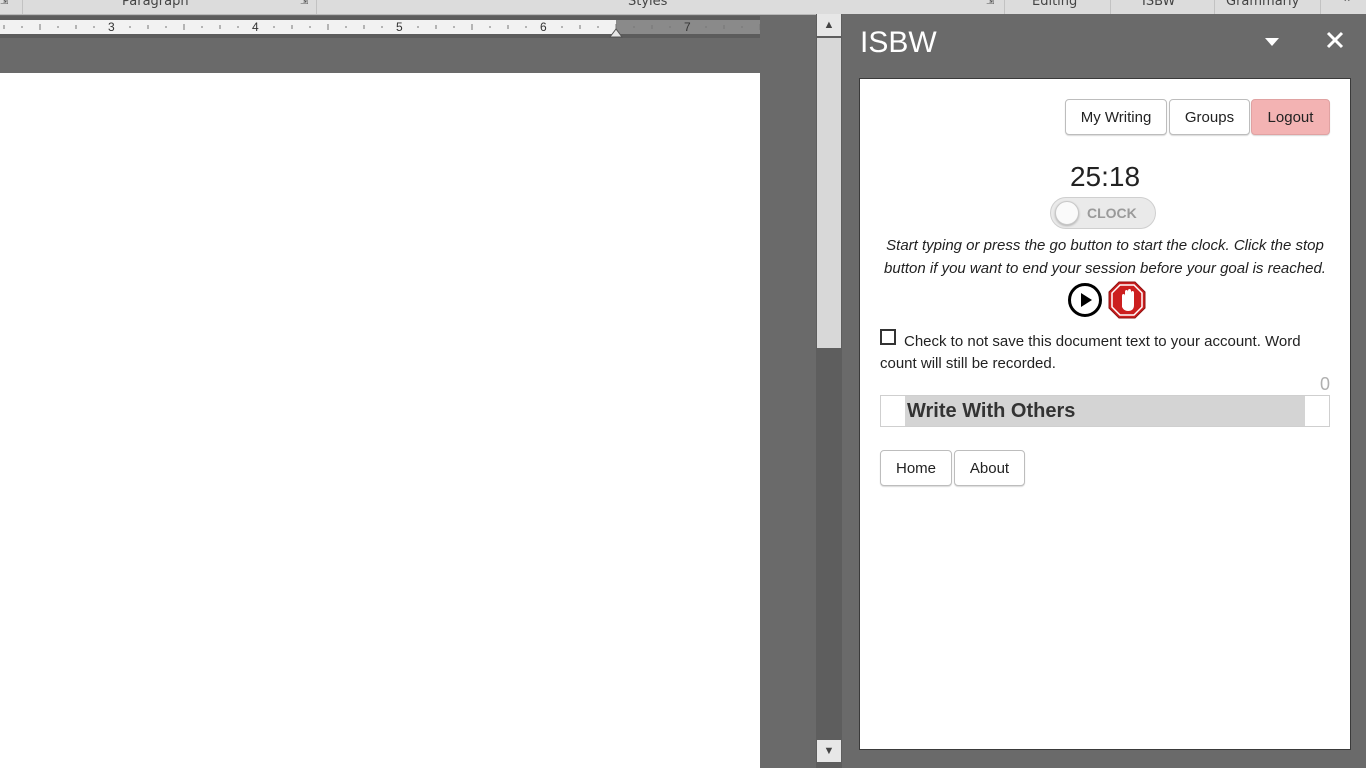  I want to click on pane-title: ISBW, so click(898, 42).